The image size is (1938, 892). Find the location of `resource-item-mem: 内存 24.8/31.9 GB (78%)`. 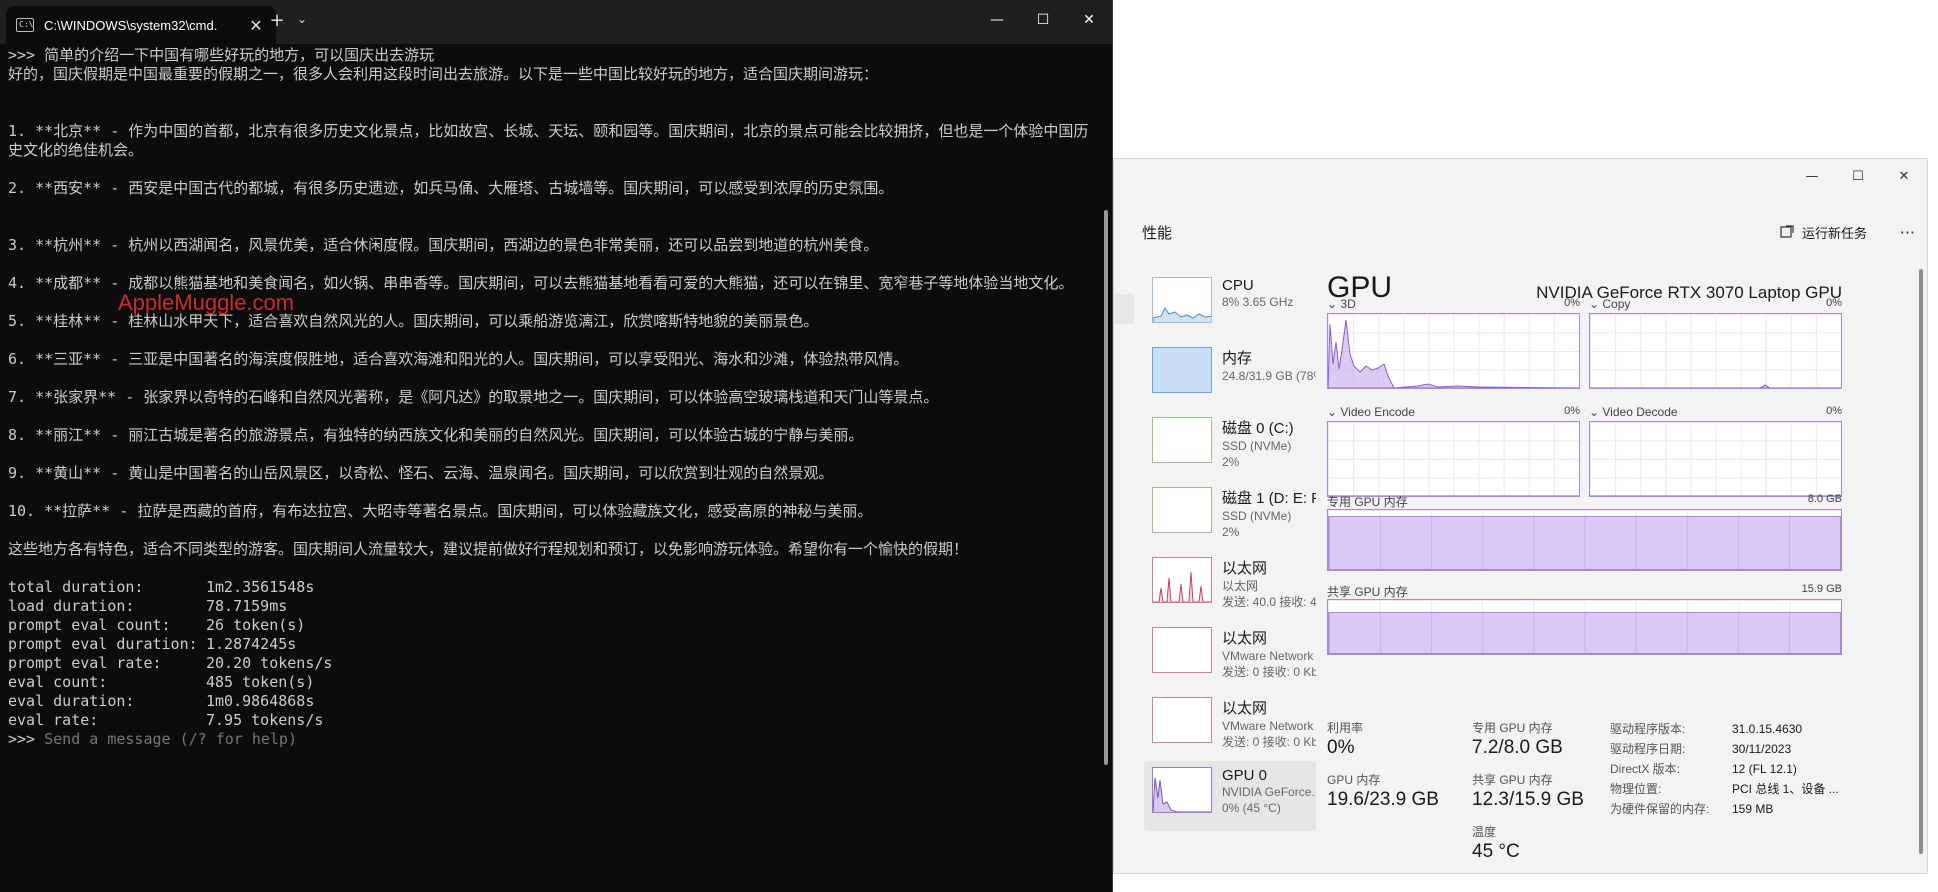

resource-item-mem: 内存 24.8/31.9 GB (78%) is located at coordinates (1230, 376).